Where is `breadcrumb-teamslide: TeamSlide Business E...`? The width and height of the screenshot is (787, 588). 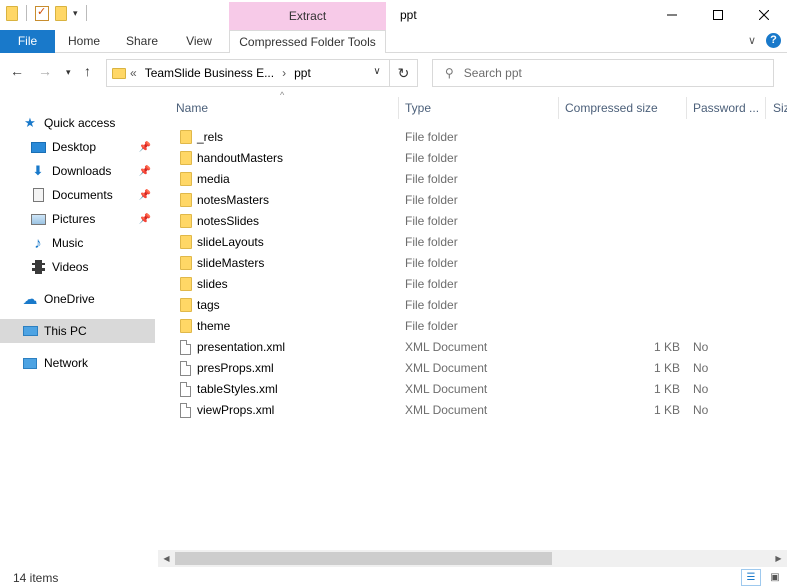 breadcrumb-teamslide: TeamSlide Business E... is located at coordinates (209, 73).